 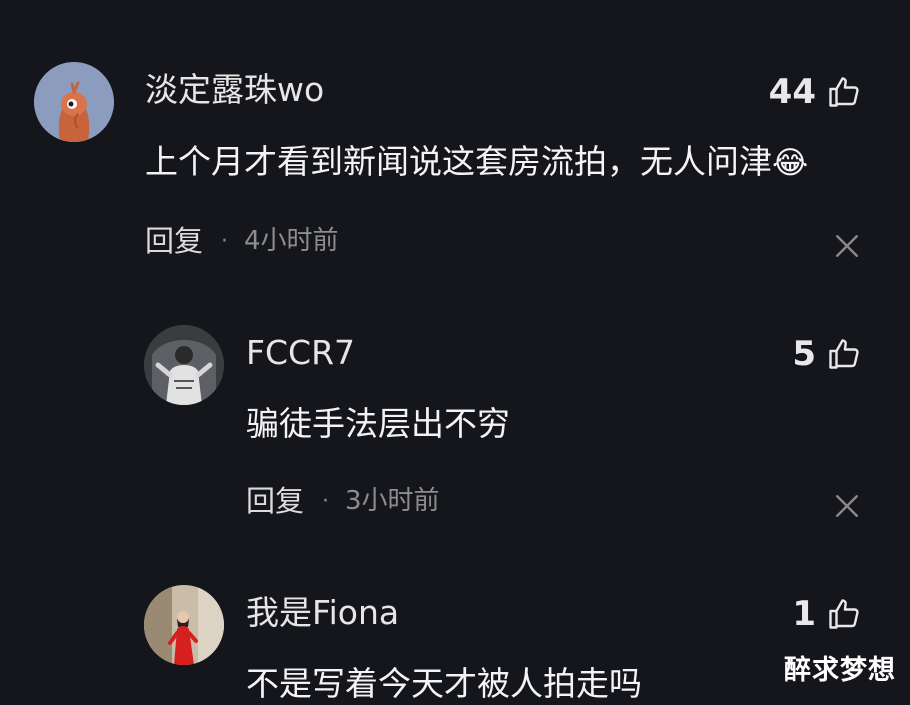 I want to click on comment-text: 不是写着今天才被人拍走吗, so click(x=444, y=683).